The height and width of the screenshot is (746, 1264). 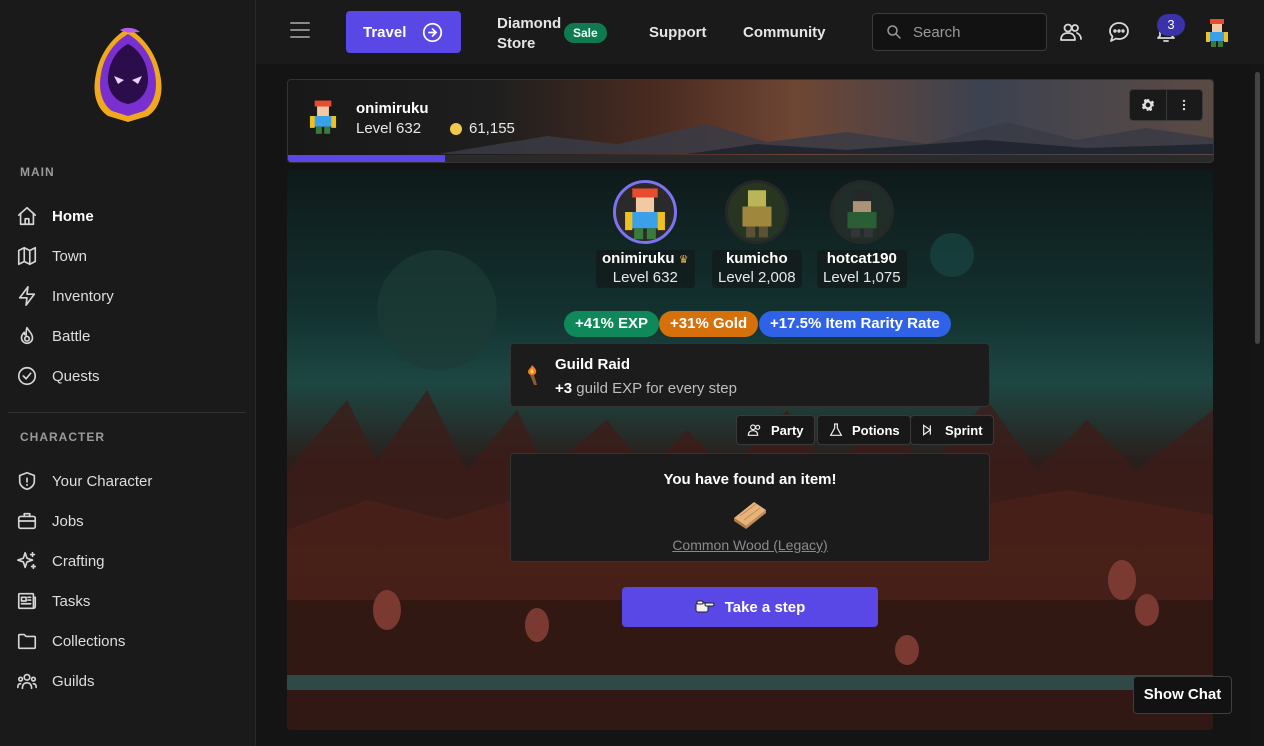 I want to click on home-icon, so click(x=27, y=216).